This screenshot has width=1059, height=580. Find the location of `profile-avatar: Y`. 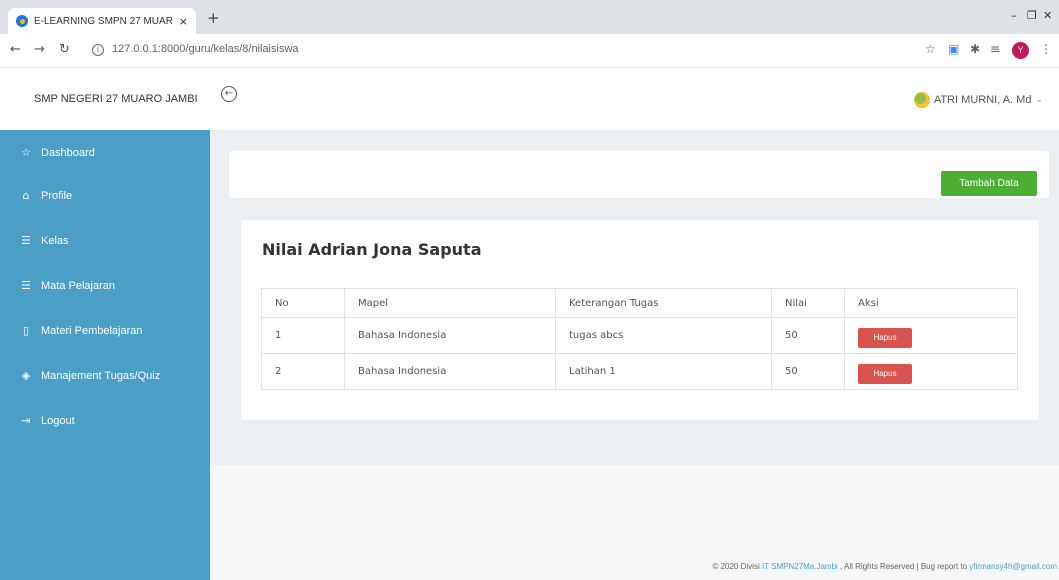

profile-avatar: Y is located at coordinates (1020, 50).